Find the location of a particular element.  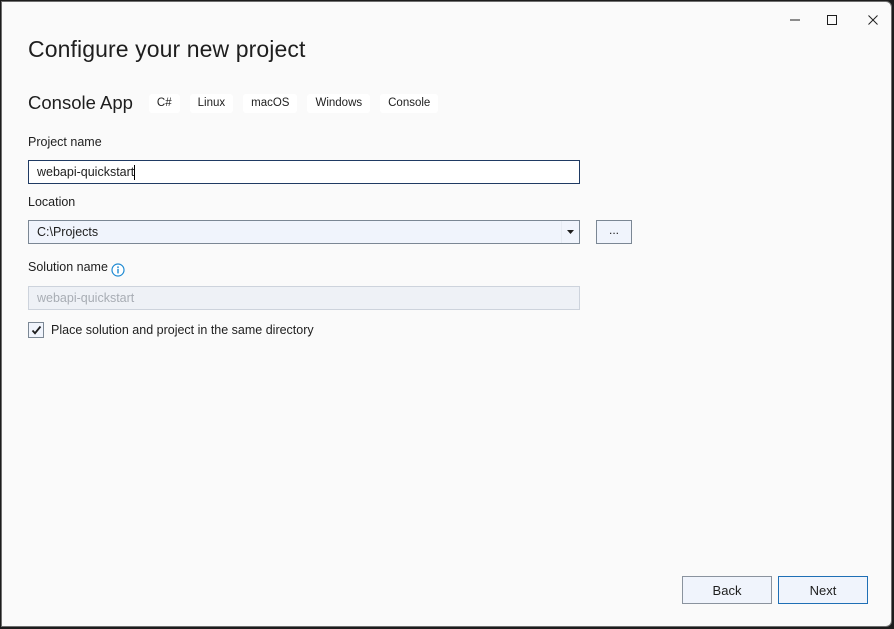

minimize-button is located at coordinates (795, 20).